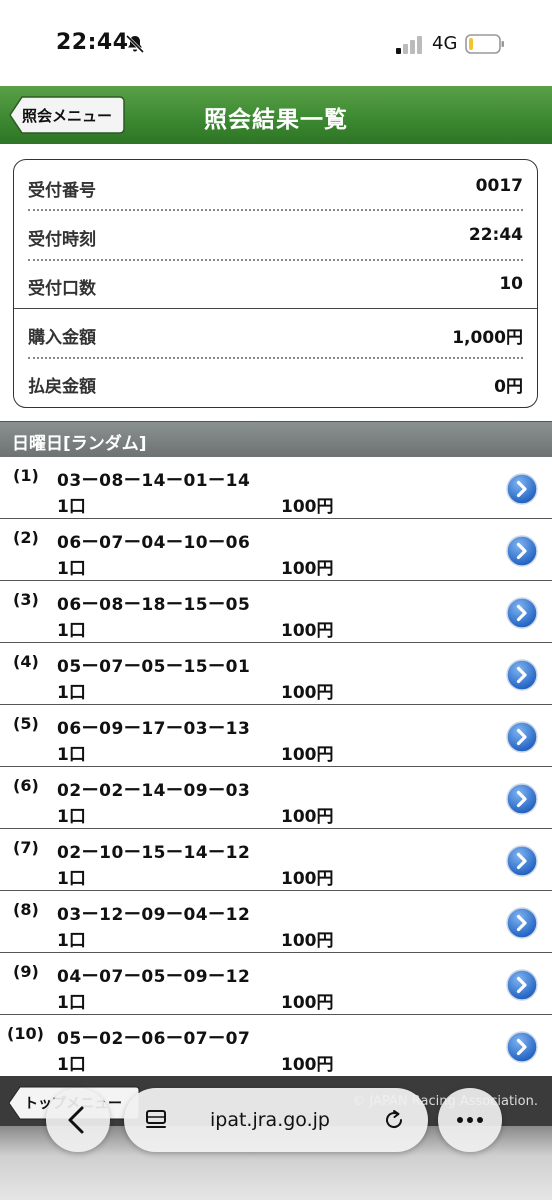  I want to click on address-bar: ipat.jra.go.jp, so click(276, 1120).